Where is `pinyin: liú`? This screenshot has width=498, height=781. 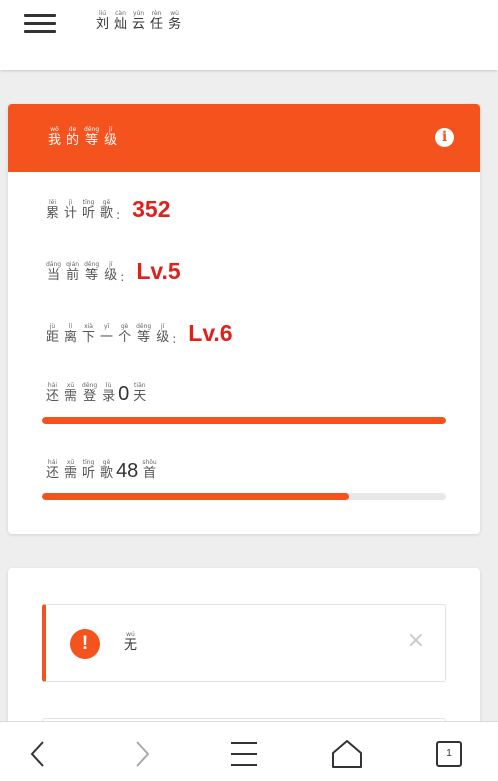 pinyin: liú is located at coordinates (102, 13).